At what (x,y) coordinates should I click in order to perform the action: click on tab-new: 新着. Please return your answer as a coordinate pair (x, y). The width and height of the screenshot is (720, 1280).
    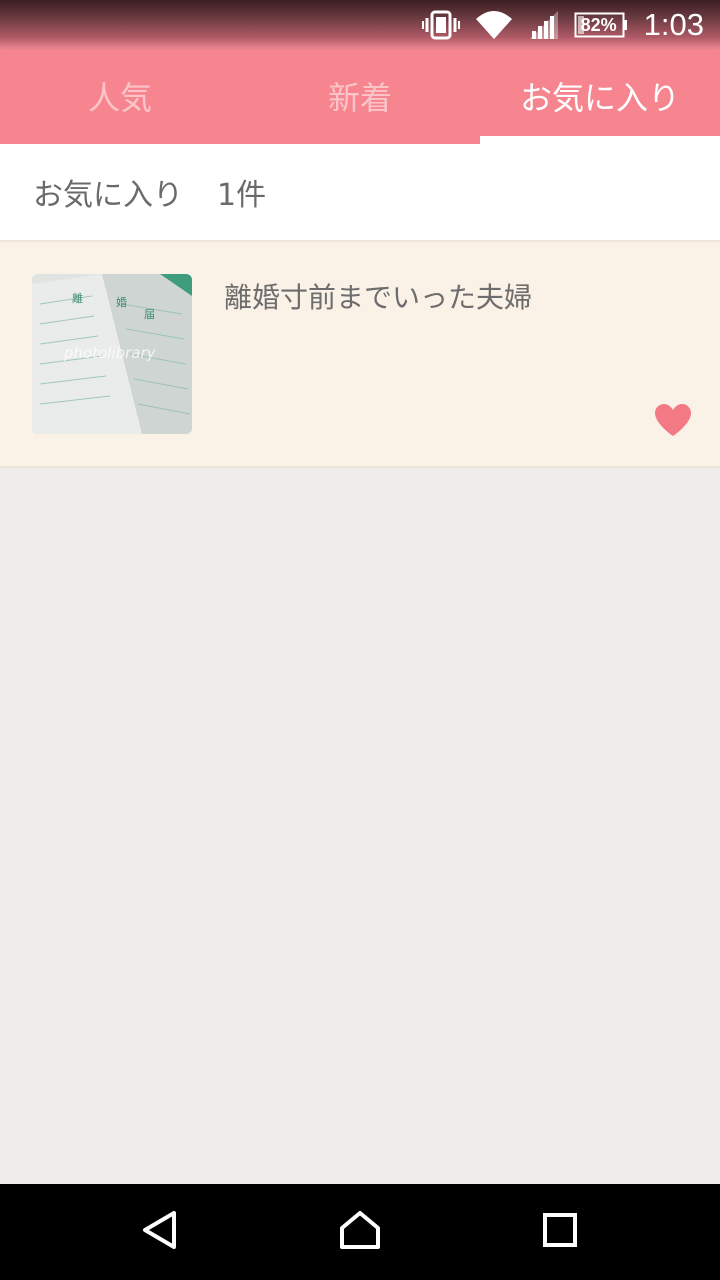
    Looking at the image, I should click on (360, 97).